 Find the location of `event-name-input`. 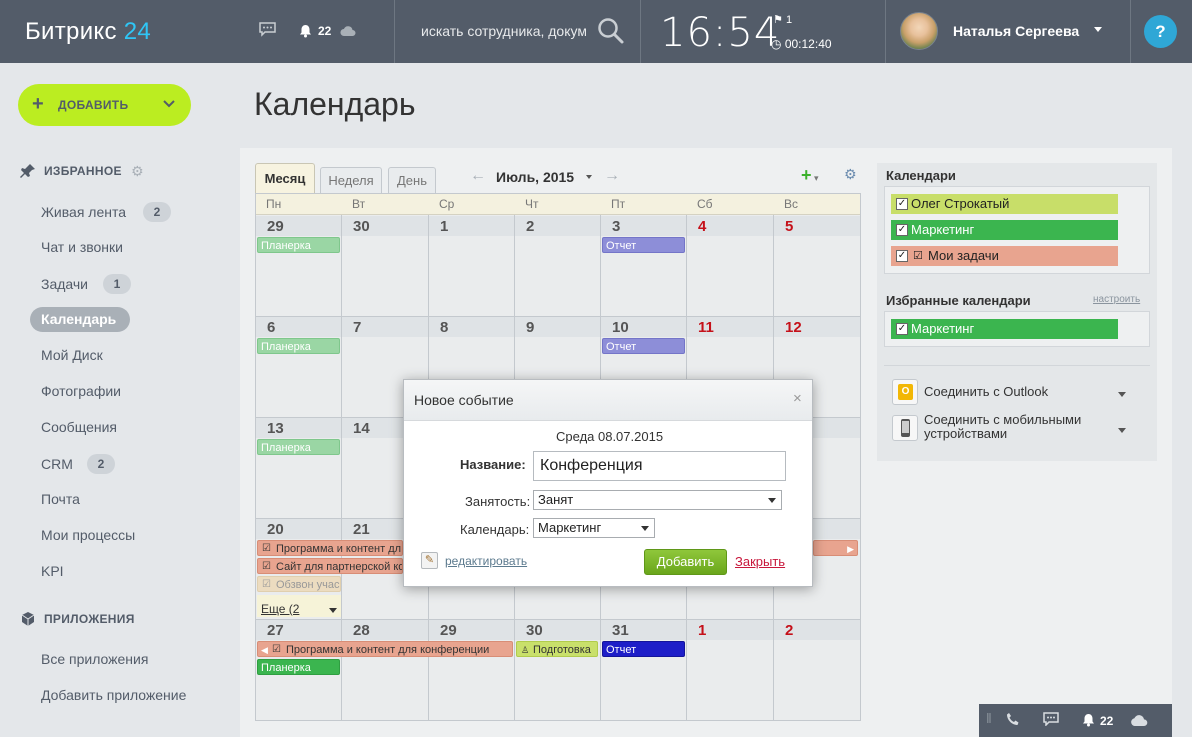

event-name-input is located at coordinates (659, 466).